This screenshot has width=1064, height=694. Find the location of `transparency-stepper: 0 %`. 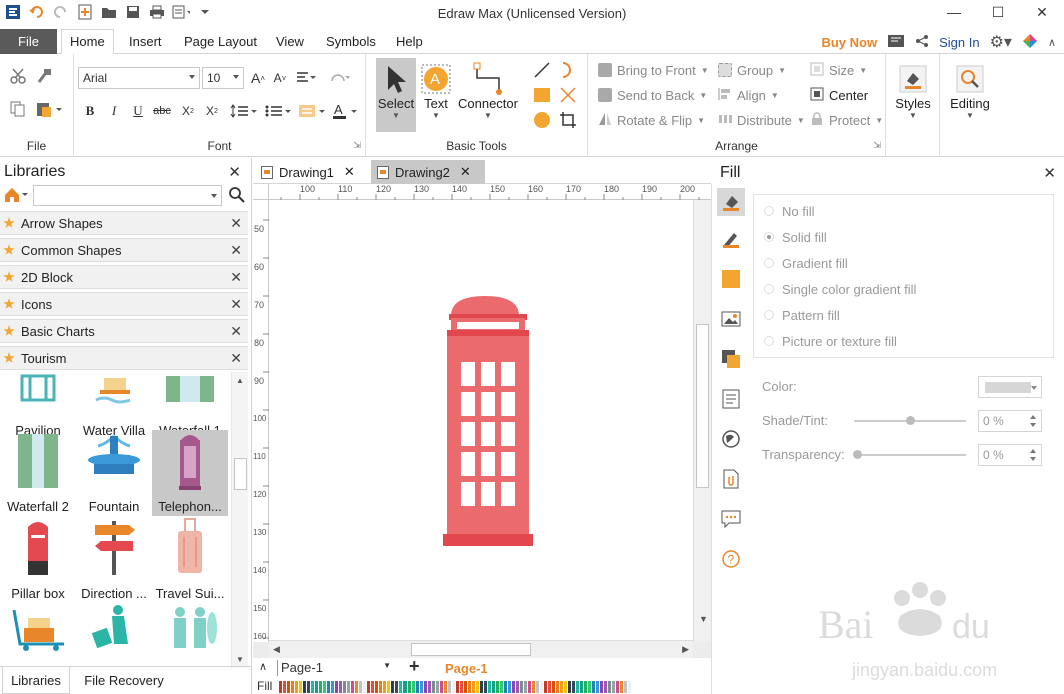

transparency-stepper: 0 % is located at coordinates (1010, 455).